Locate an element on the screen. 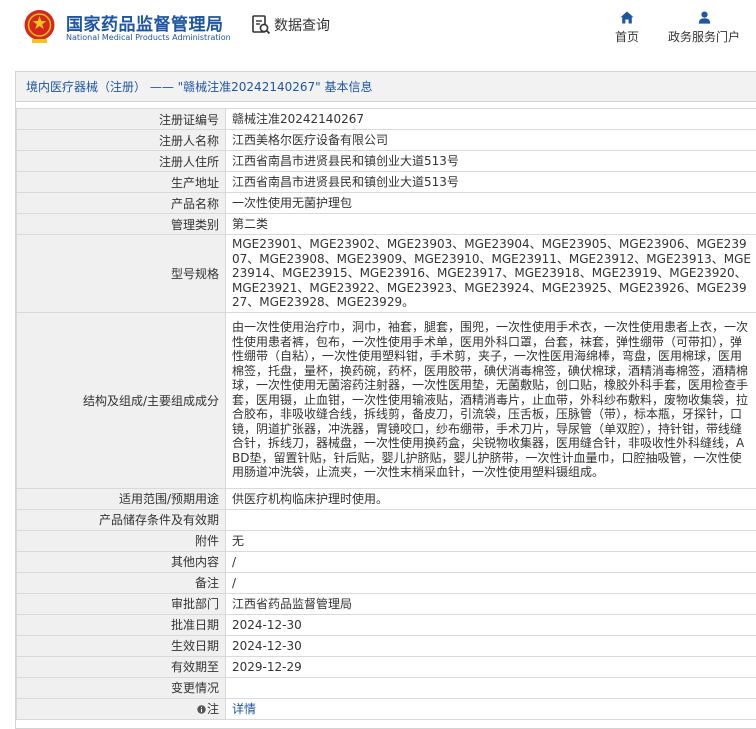 The height and width of the screenshot is (729, 756). registrant-name: 江西美格尔医疗设备有限公司 is located at coordinates (490, 140).